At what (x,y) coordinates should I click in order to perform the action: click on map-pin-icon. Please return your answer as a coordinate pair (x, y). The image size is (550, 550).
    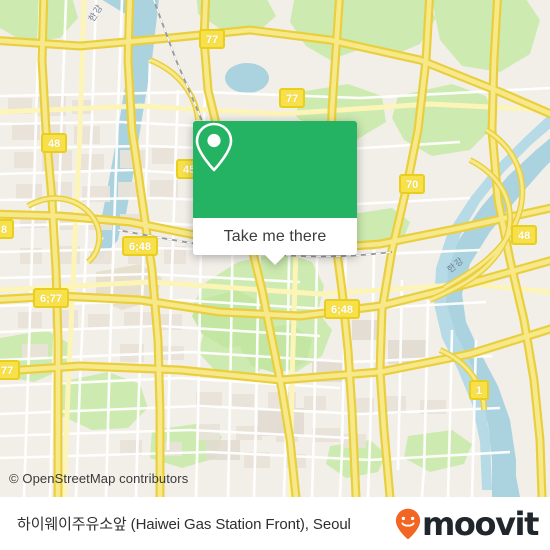
    Looking at the image, I should click on (214, 147).